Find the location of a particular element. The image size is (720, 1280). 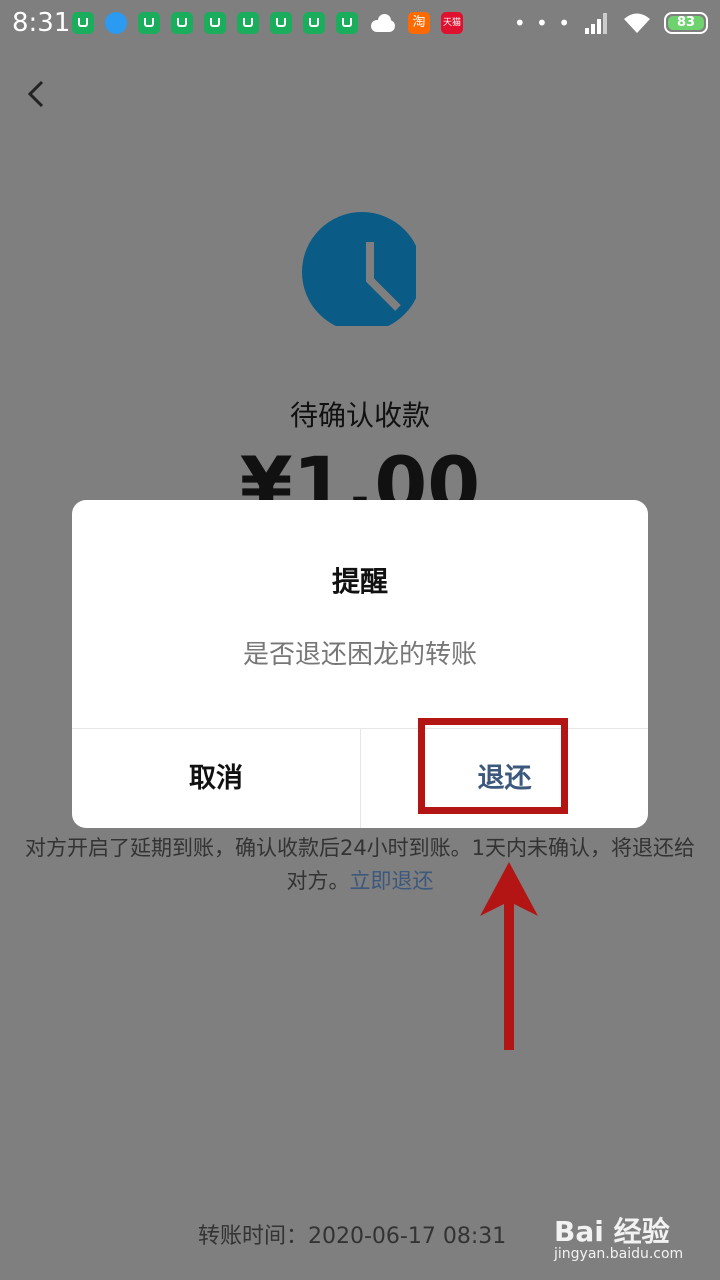

annotation-highlight-box is located at coordinates (493, 766).